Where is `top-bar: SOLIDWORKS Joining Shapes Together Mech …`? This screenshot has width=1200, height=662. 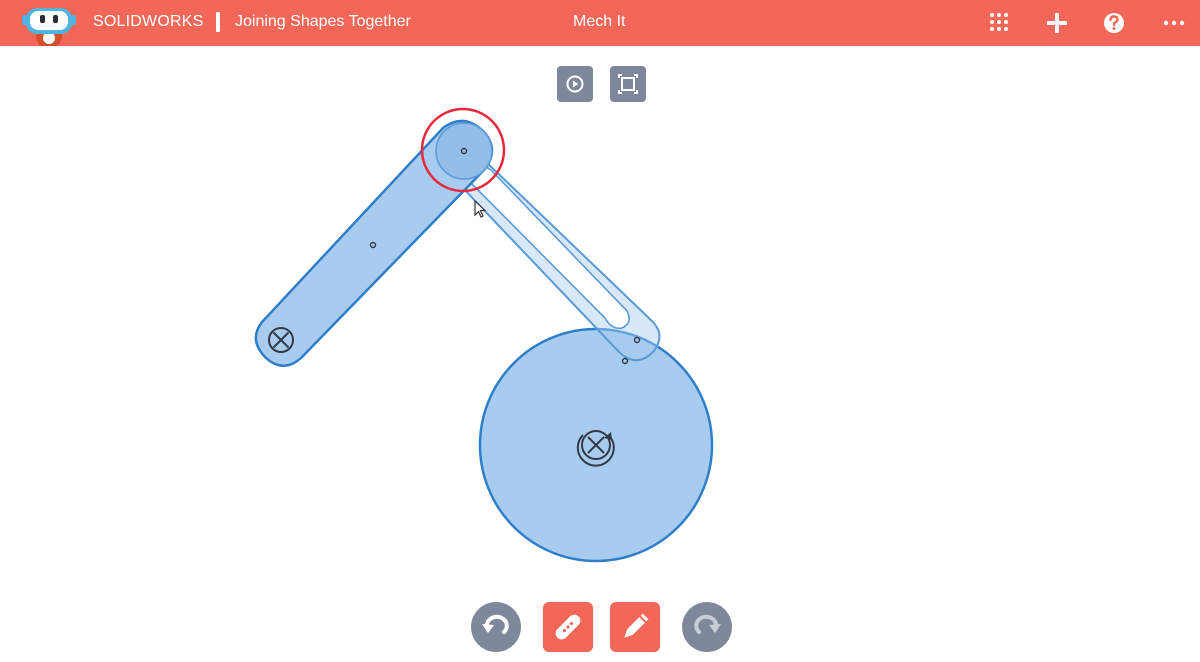
top-bar: SOLIDWORKS Joining Shapes Together Mech … is located at coordinates (600, 23).